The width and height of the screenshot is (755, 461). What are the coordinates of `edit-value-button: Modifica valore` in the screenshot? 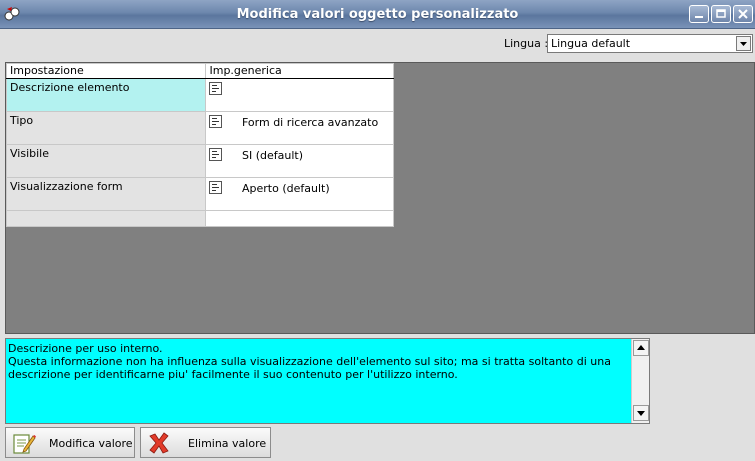 It's located at (70, 442).